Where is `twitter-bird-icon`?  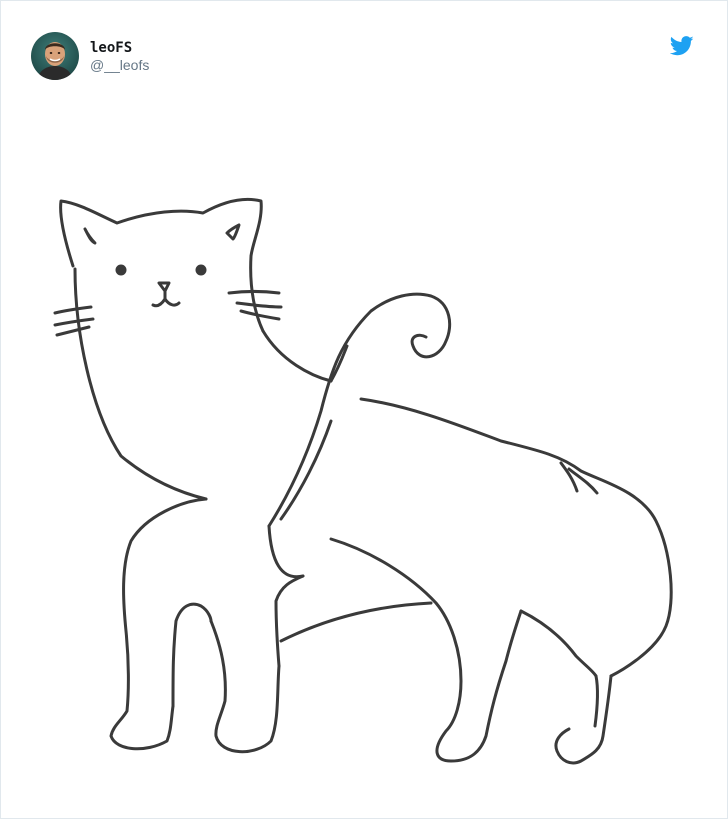 twitter-bird-icon is located at coordinates (681, 46).